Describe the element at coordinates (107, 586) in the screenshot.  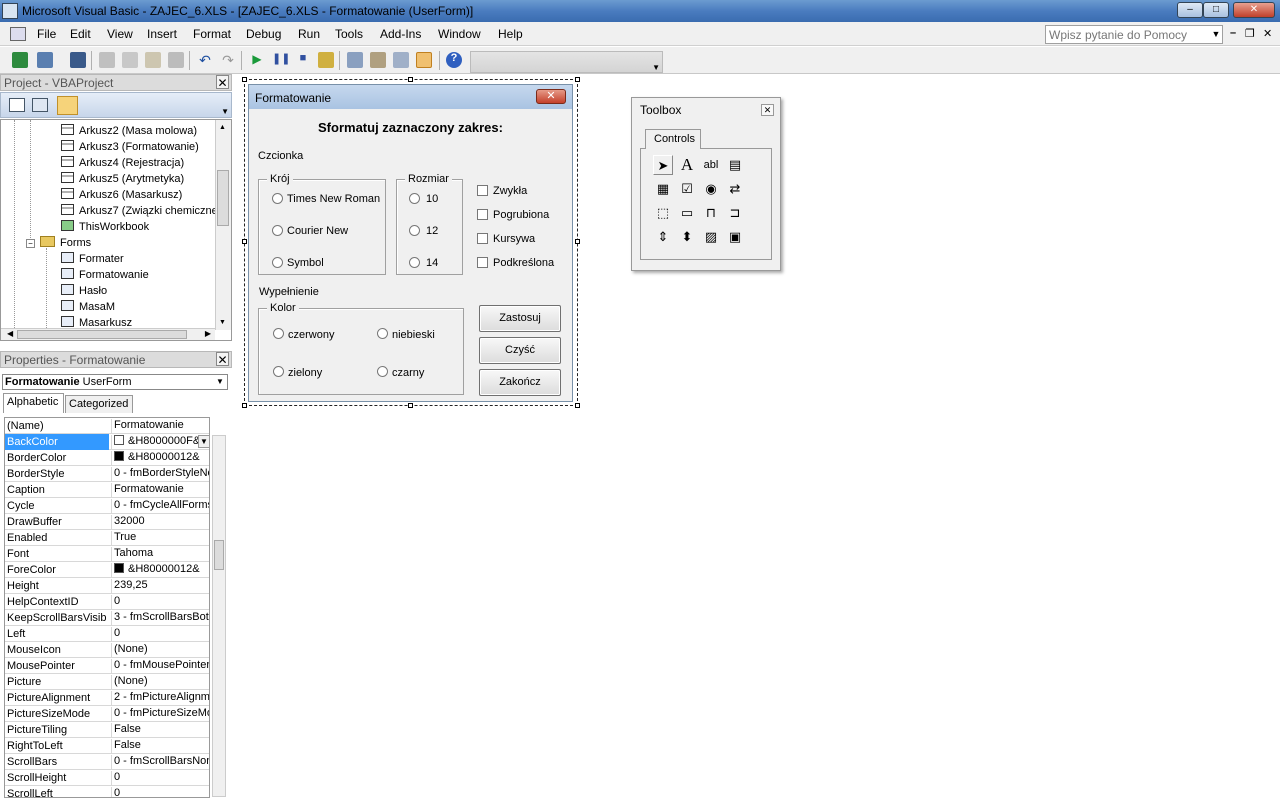
I see `property-row: Height 239,25` at that location.